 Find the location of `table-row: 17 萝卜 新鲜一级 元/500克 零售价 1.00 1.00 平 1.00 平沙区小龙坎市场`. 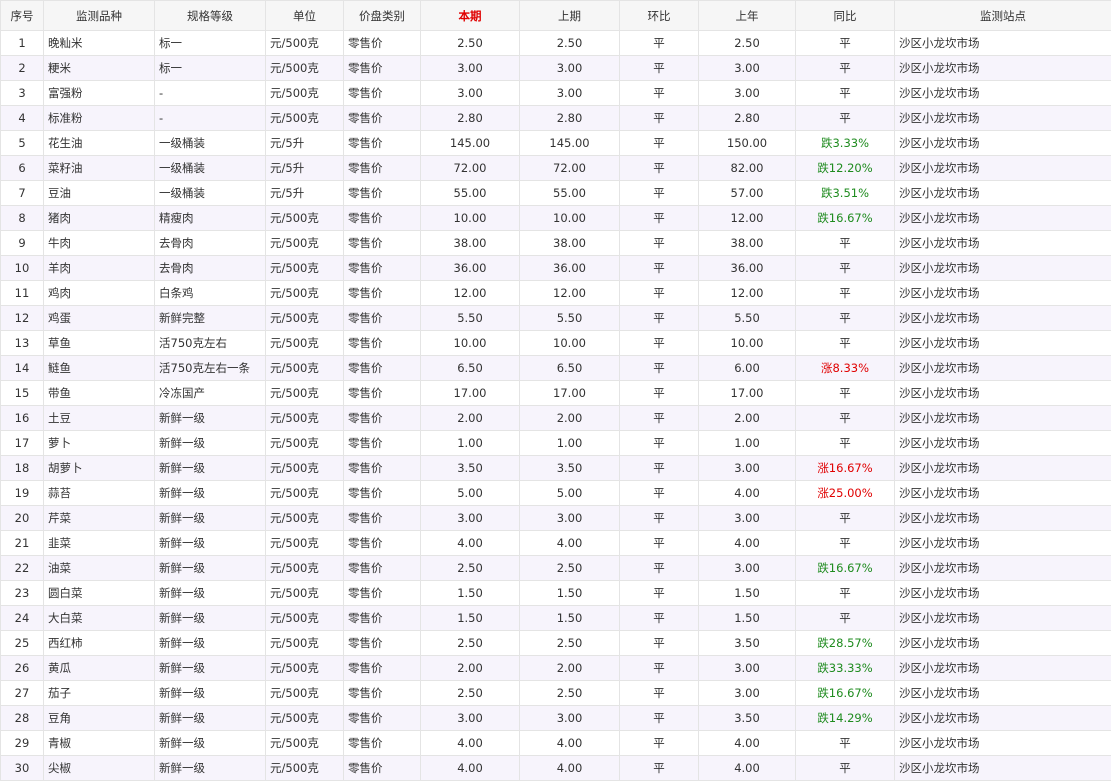

table-row: 17 萝卜 新鲜一级 元/500克 零售价 1.00 1.00 平 1.00 平沙区小龙坎市场 is located at coordinates (555, 443).